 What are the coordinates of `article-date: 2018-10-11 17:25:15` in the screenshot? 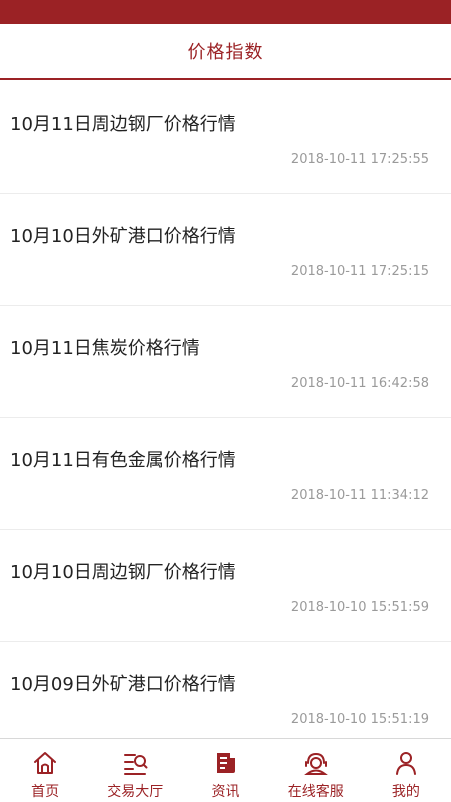 It's located at (359, 271).